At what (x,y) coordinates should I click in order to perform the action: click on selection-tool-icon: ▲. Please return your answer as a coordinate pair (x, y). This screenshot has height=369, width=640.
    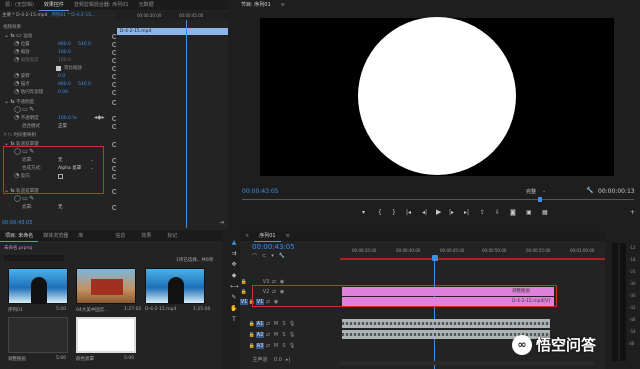
    Looking at the image, I should click on (234, 243).